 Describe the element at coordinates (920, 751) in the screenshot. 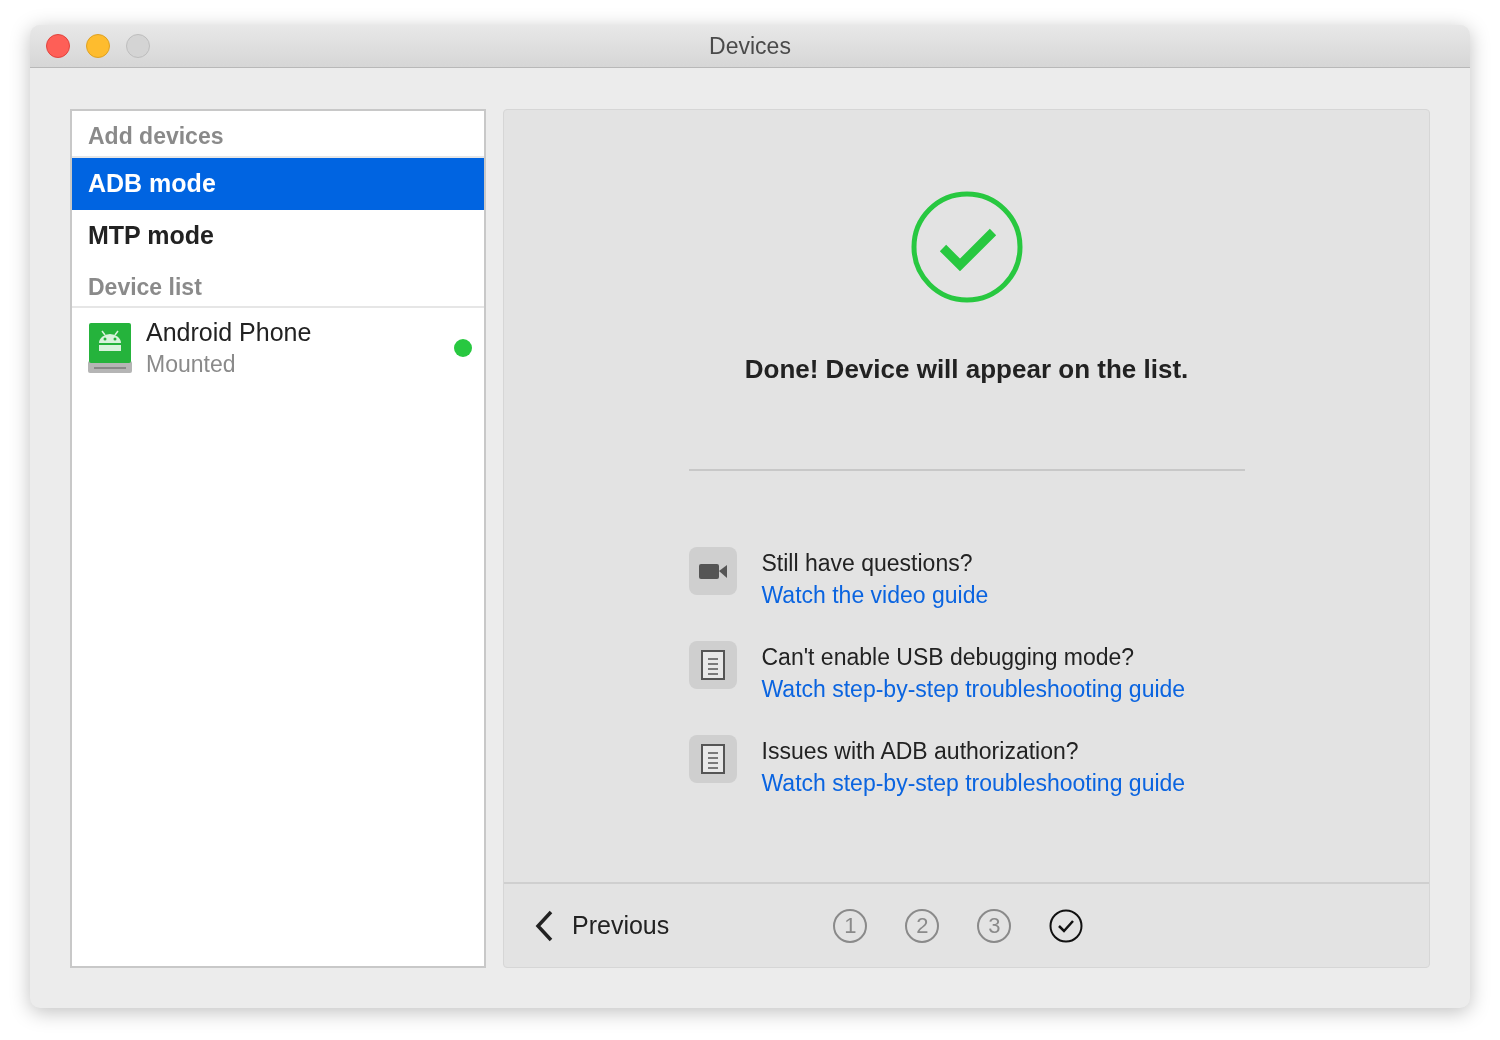

I see `help-question: Issues with ADB authorization?` at that location.